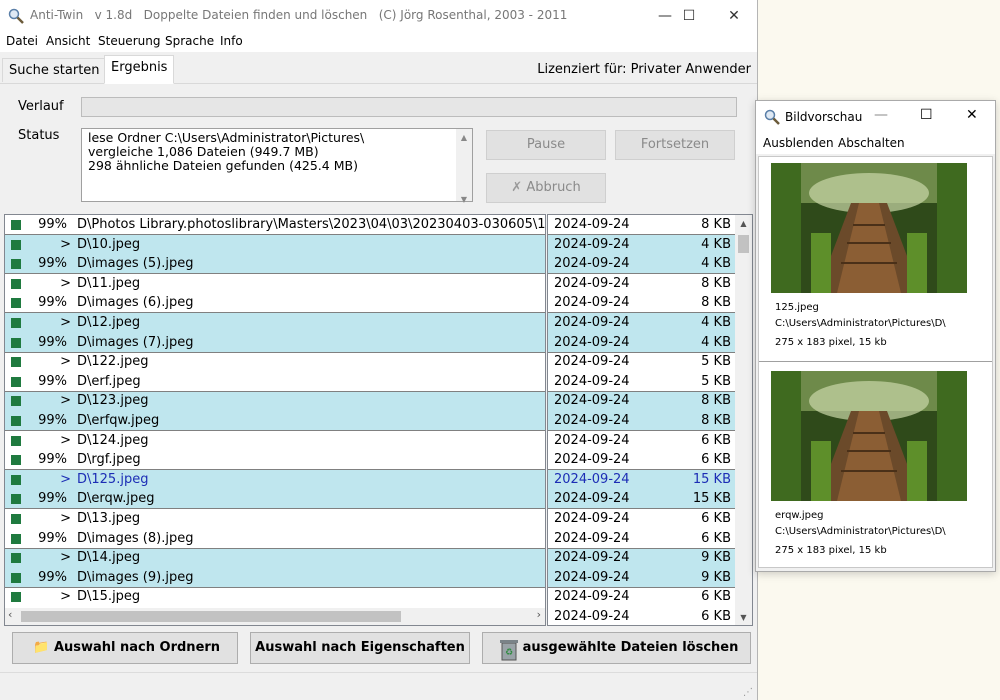 This screenshot has height=700, width=1000. Describe the element at coordinates (275, 245) in the screenshot. I see `table-row: > D\10.jpeg` at that location.